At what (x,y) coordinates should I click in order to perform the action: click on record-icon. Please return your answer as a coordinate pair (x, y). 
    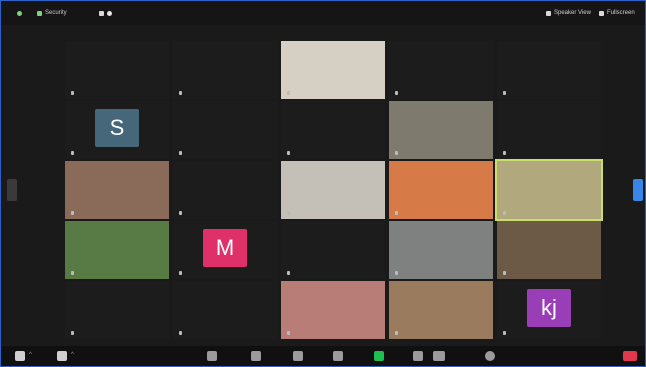
    Looking at the image, I should click on (418, 356).